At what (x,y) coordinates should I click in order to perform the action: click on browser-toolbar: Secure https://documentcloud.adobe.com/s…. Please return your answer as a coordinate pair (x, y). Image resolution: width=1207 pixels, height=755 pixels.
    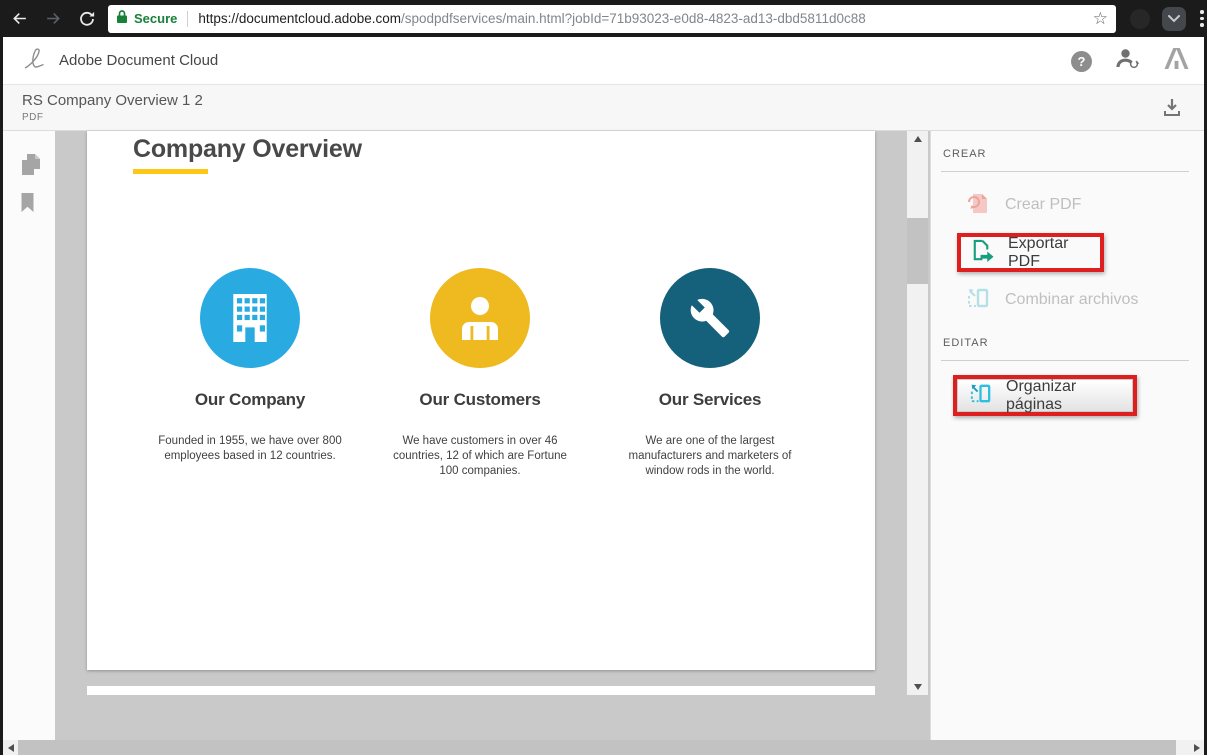
    Looking at the image, I should click on (603, 18).